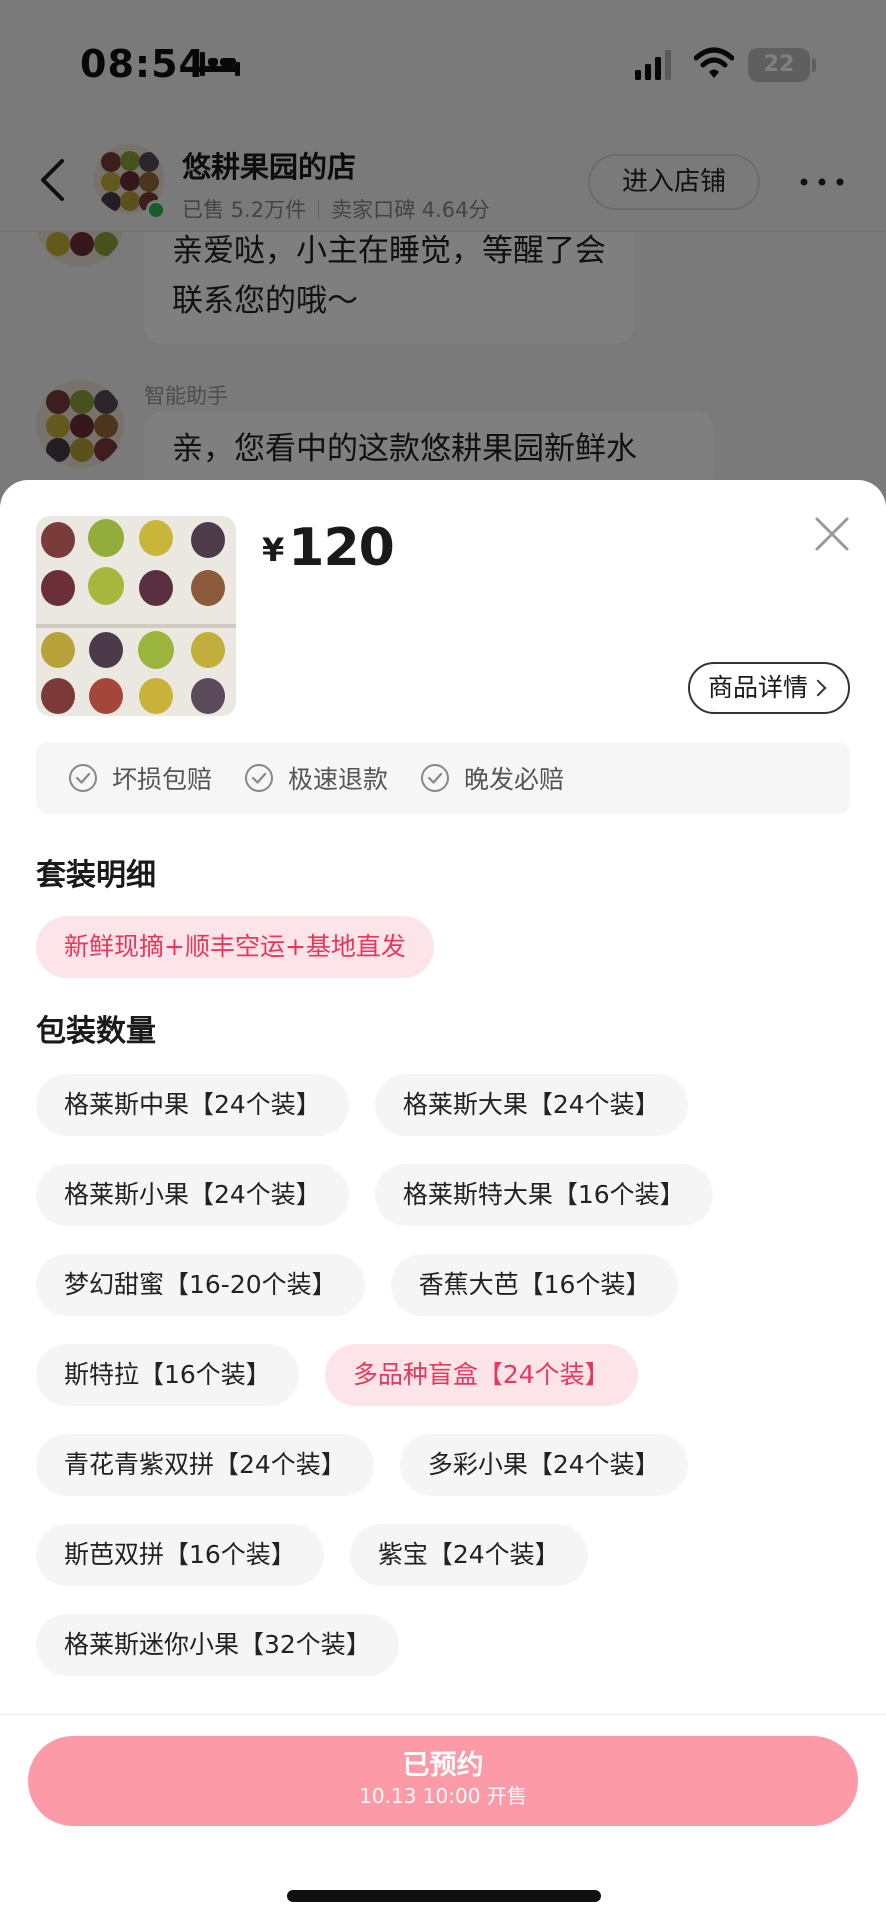  What do you see at coordinates (468, 1555) in the screenshot?
I see `quantity-option: 紫宝【24个装】` at bounding box center [468, 1555].